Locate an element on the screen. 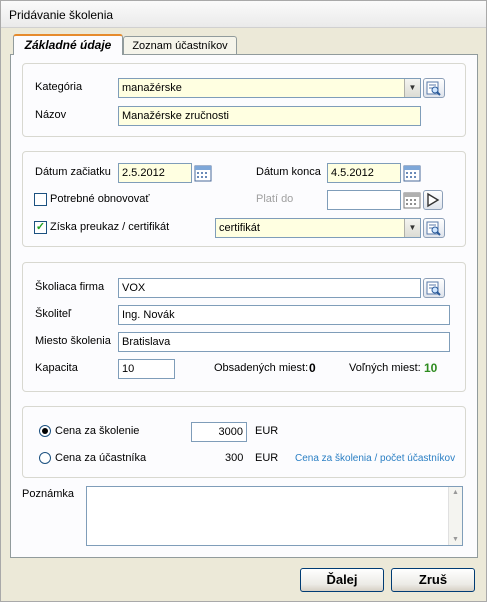  price-formula-link: Cena za školenia / počet účastníkov is located at coordinates (375, 458).